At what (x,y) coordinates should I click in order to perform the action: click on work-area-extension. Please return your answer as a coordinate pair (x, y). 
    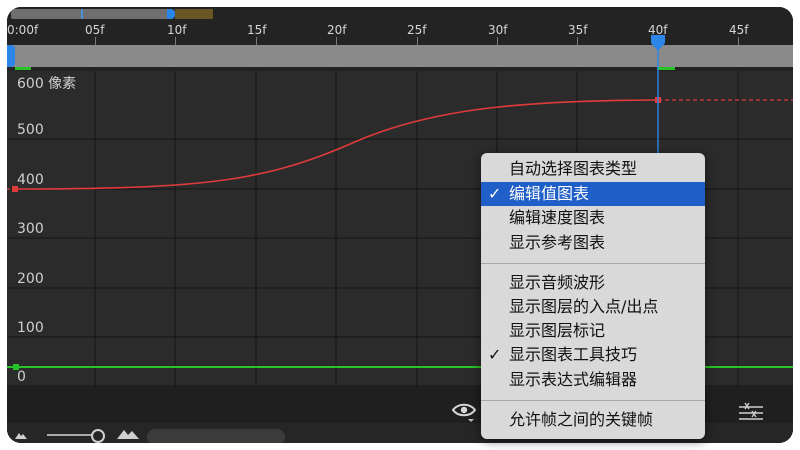
    Looking at the image, I should click on (194, 14).